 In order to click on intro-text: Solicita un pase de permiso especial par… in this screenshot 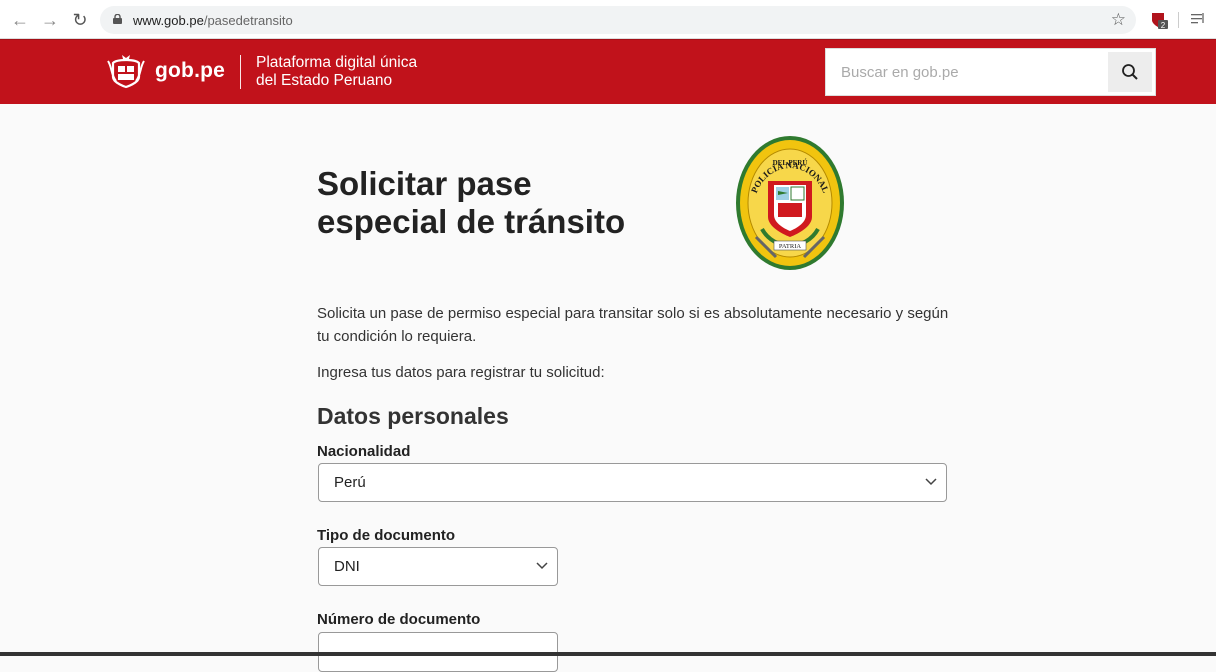, I will do `click(633, 325)`.